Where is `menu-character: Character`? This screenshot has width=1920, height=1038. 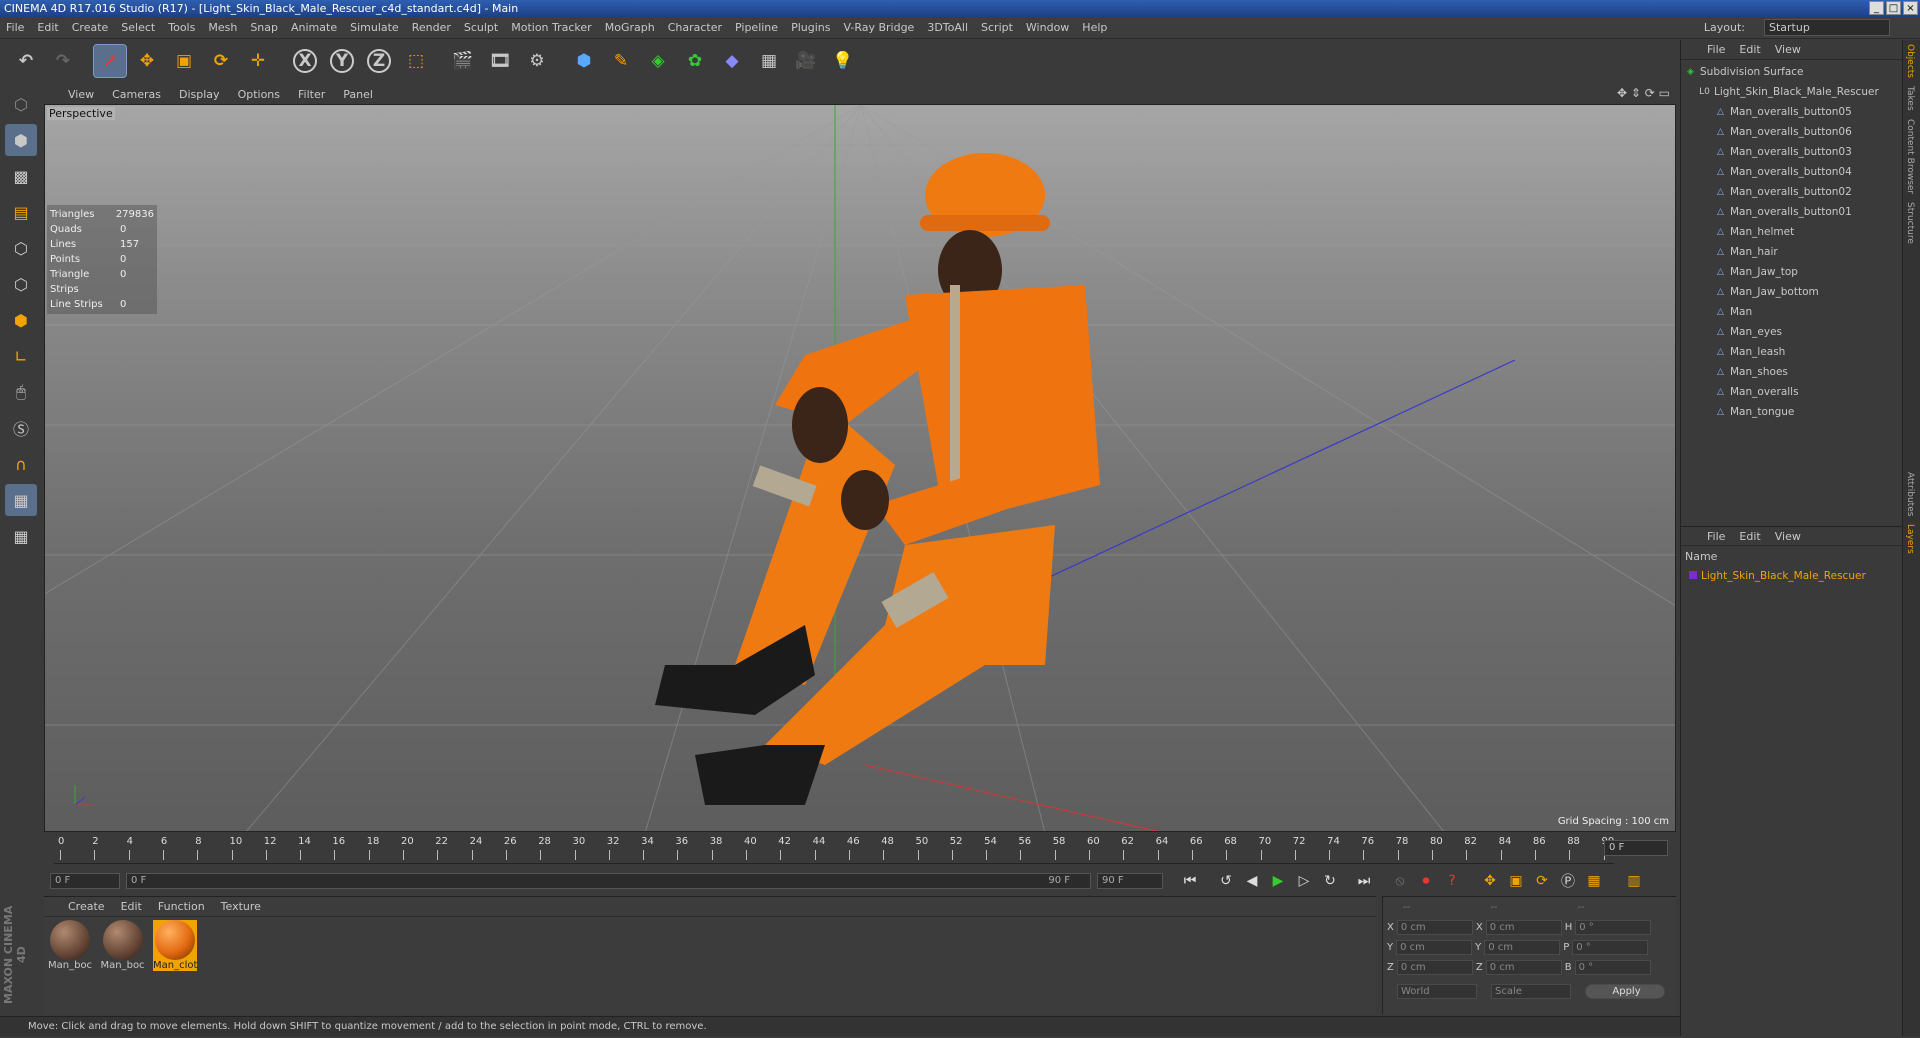
menu-character: Character is located at coordinates (695, 27).